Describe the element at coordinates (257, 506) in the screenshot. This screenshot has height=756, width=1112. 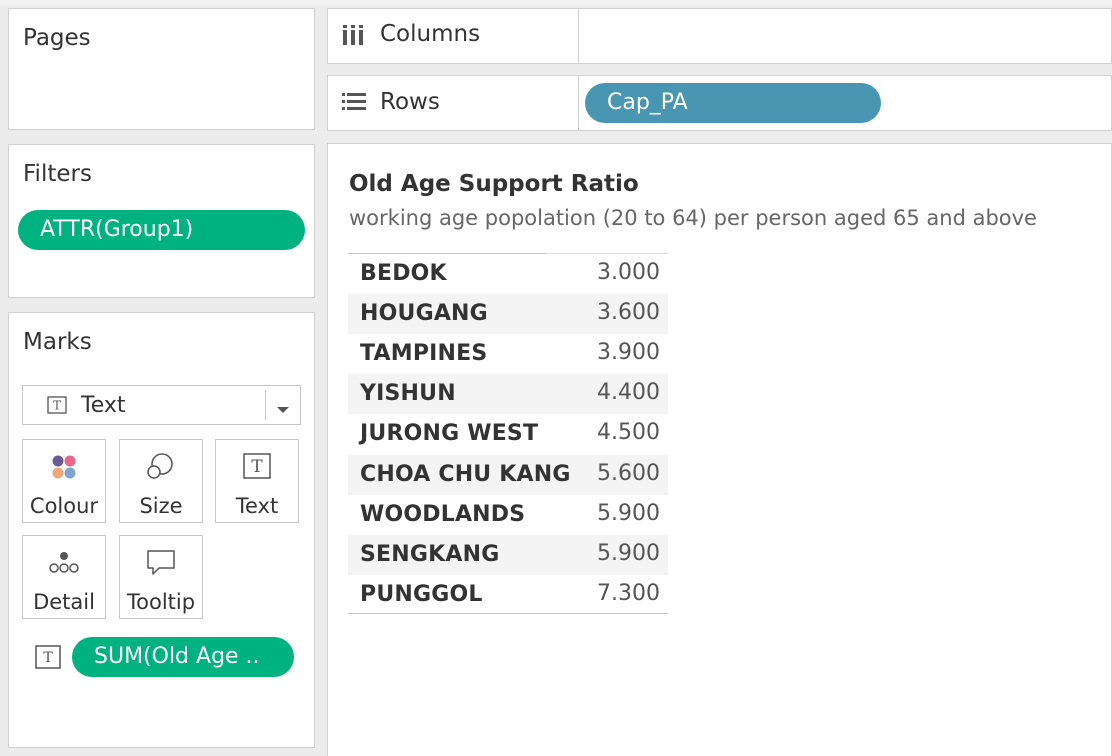
I see `text-card-label: Text` at that location.